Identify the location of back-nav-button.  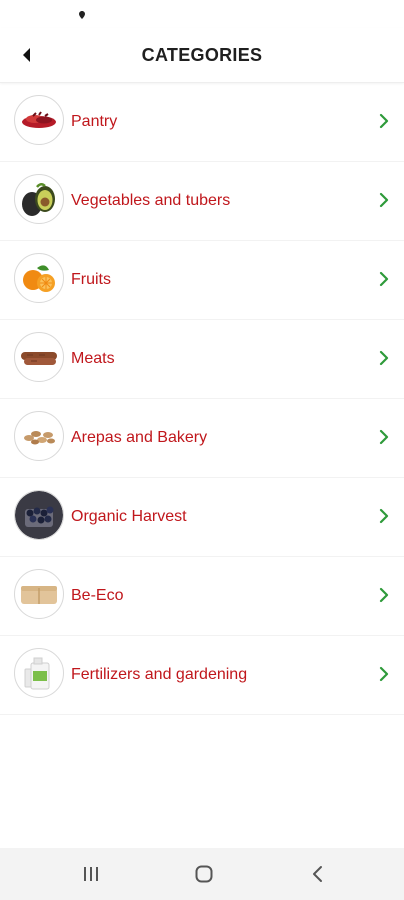
(318, 874).